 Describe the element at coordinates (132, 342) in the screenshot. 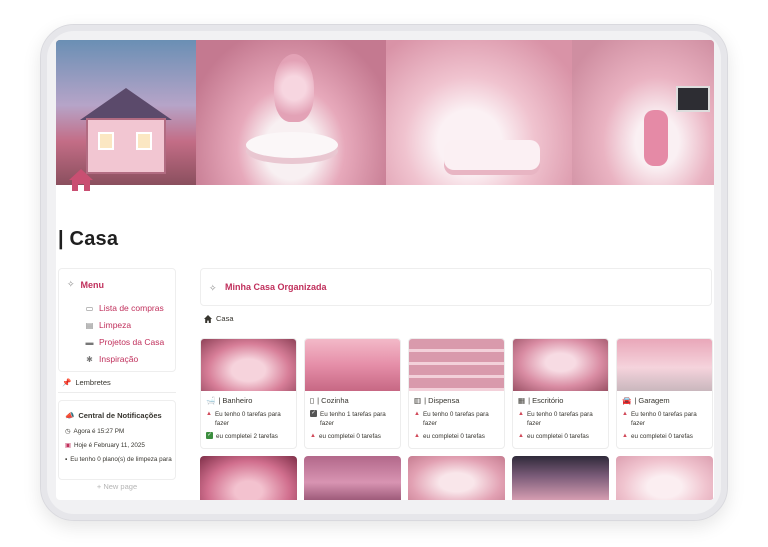

I see `menu-item-label: Projetos da Casa` at that location.